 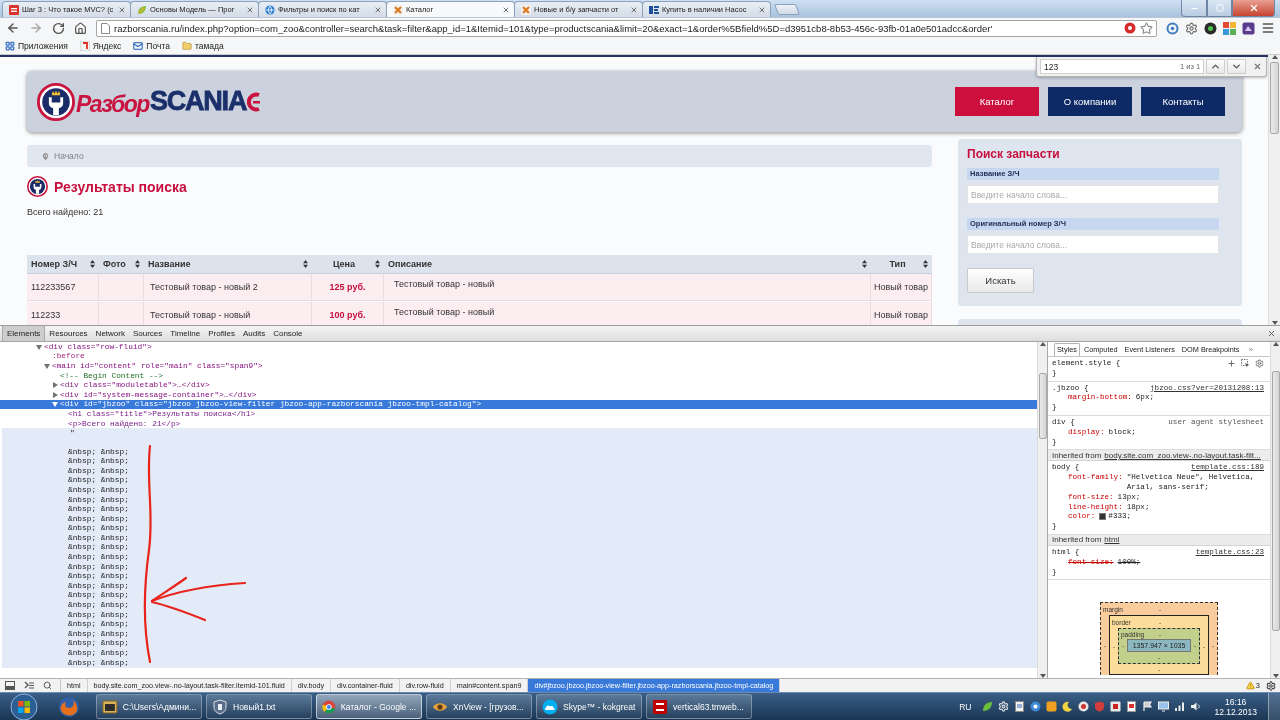 What do you see at coordinates (988, 706) in the screenshot?
I see `leaf-icon` at bounding box center [988, 706].